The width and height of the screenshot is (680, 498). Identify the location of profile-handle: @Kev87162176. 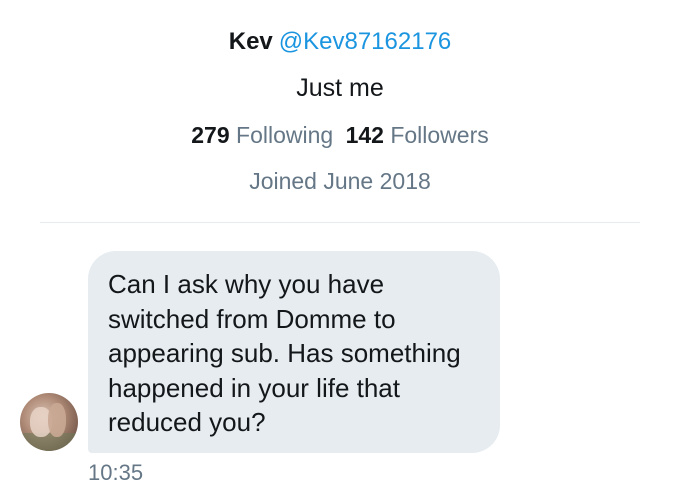
(365, 41).